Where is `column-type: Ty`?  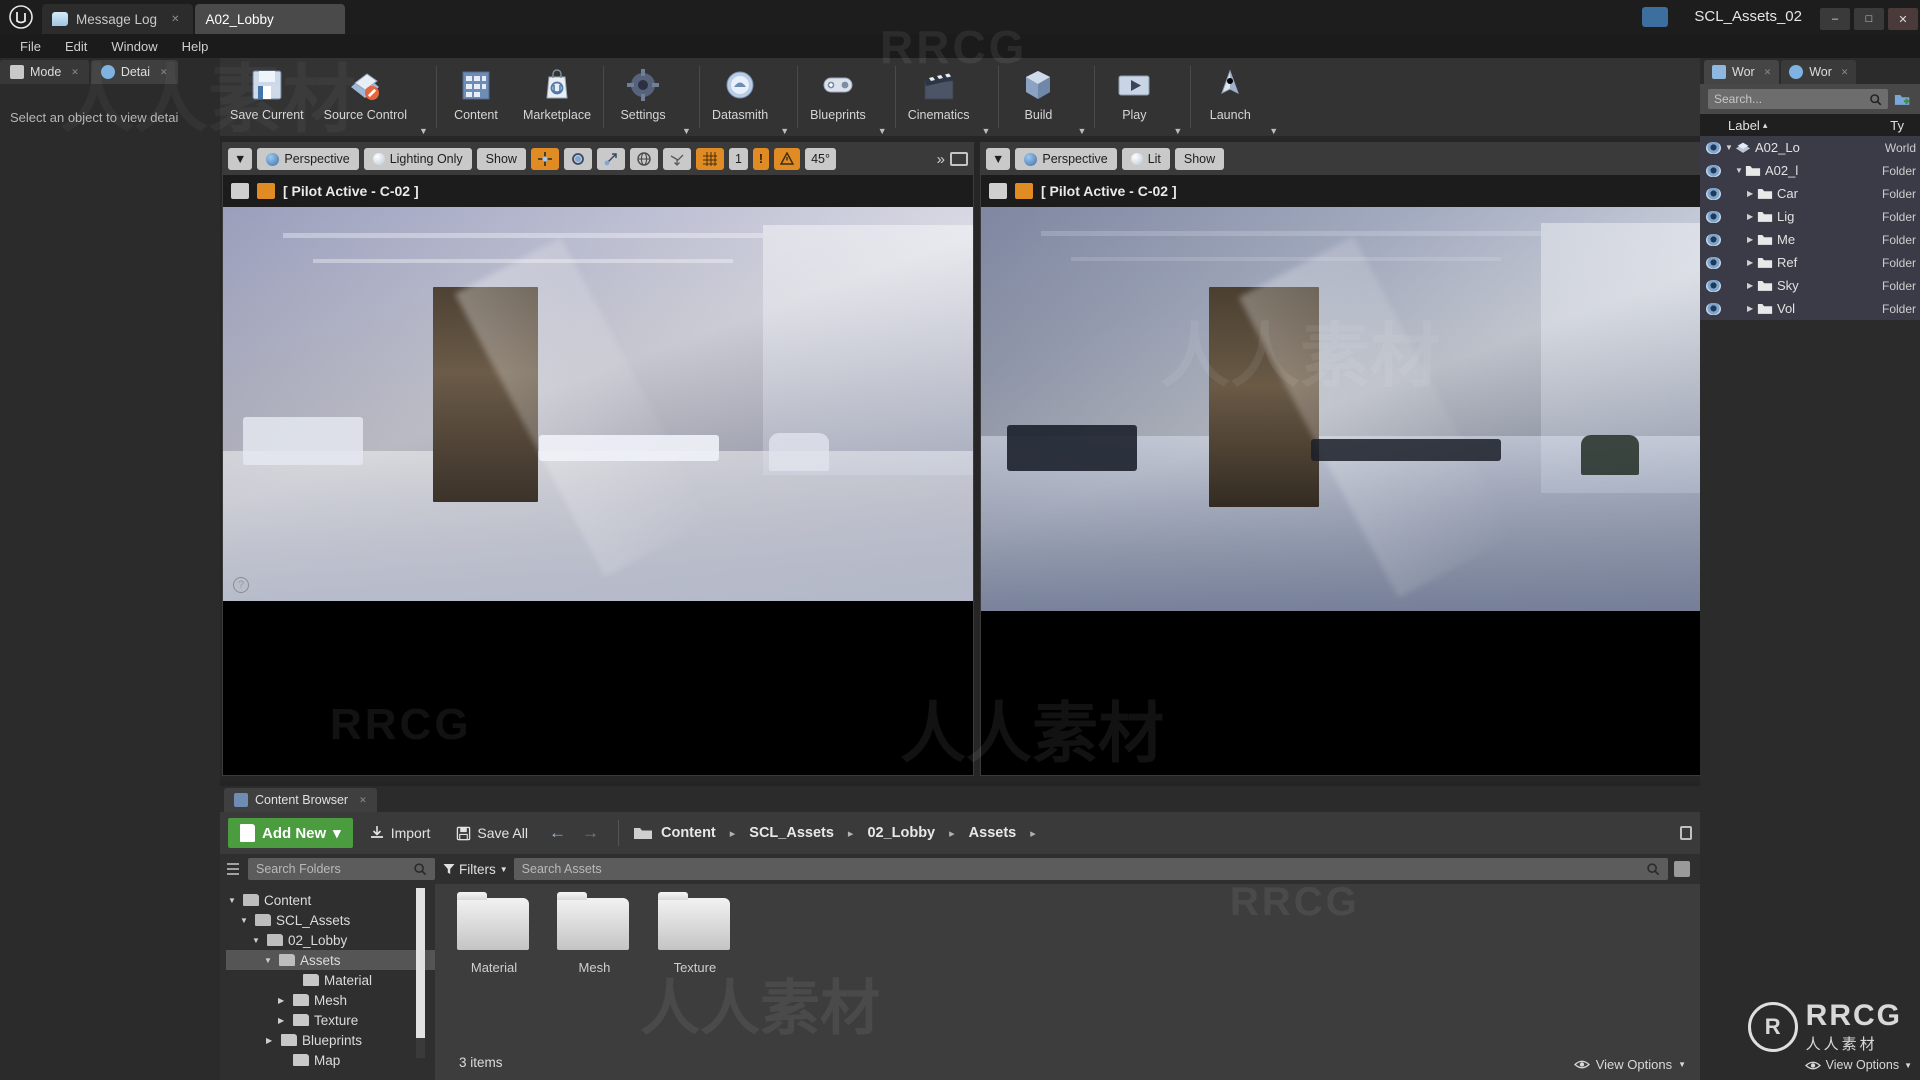 column-type: Ty is located at coordinates (1905, 125).